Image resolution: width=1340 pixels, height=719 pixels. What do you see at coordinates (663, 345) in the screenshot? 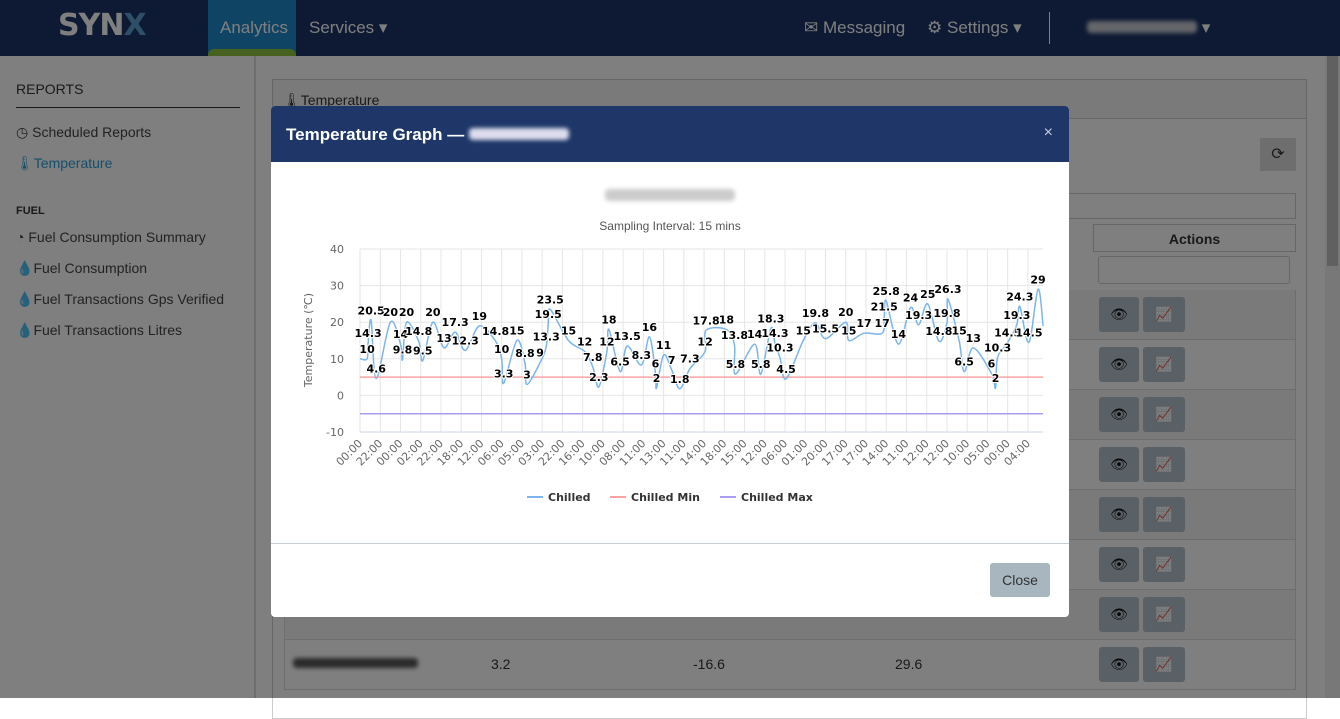
I see `data-label: 11` at bounding box center [663, 345].